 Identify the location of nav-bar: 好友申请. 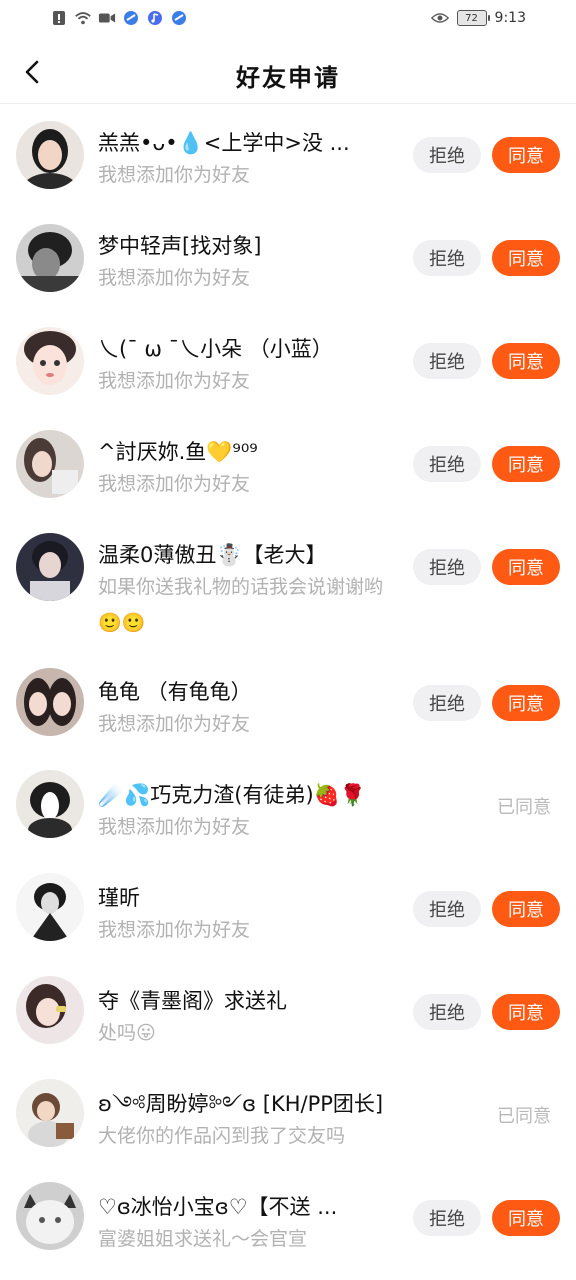
(288, 72).